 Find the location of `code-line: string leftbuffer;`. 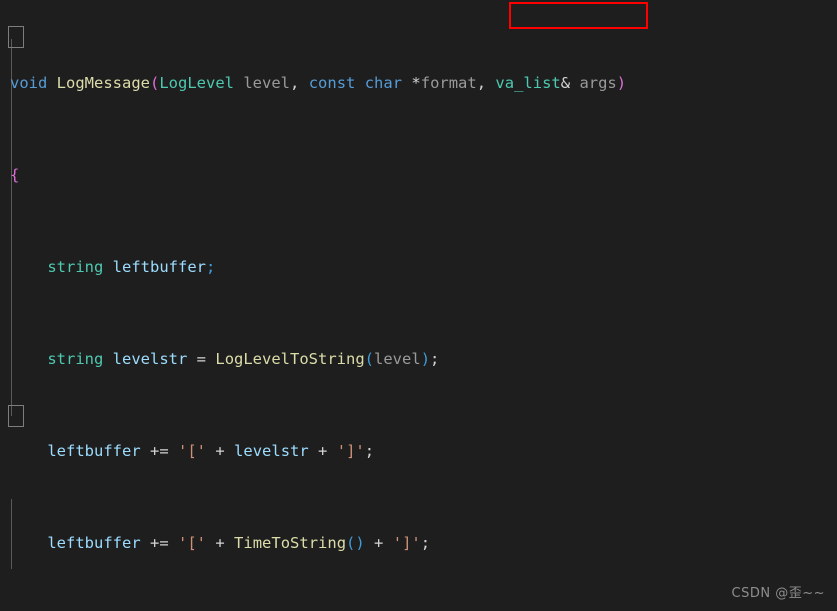

code-line: string leftbuffer; is located at coordinates (418, 267).